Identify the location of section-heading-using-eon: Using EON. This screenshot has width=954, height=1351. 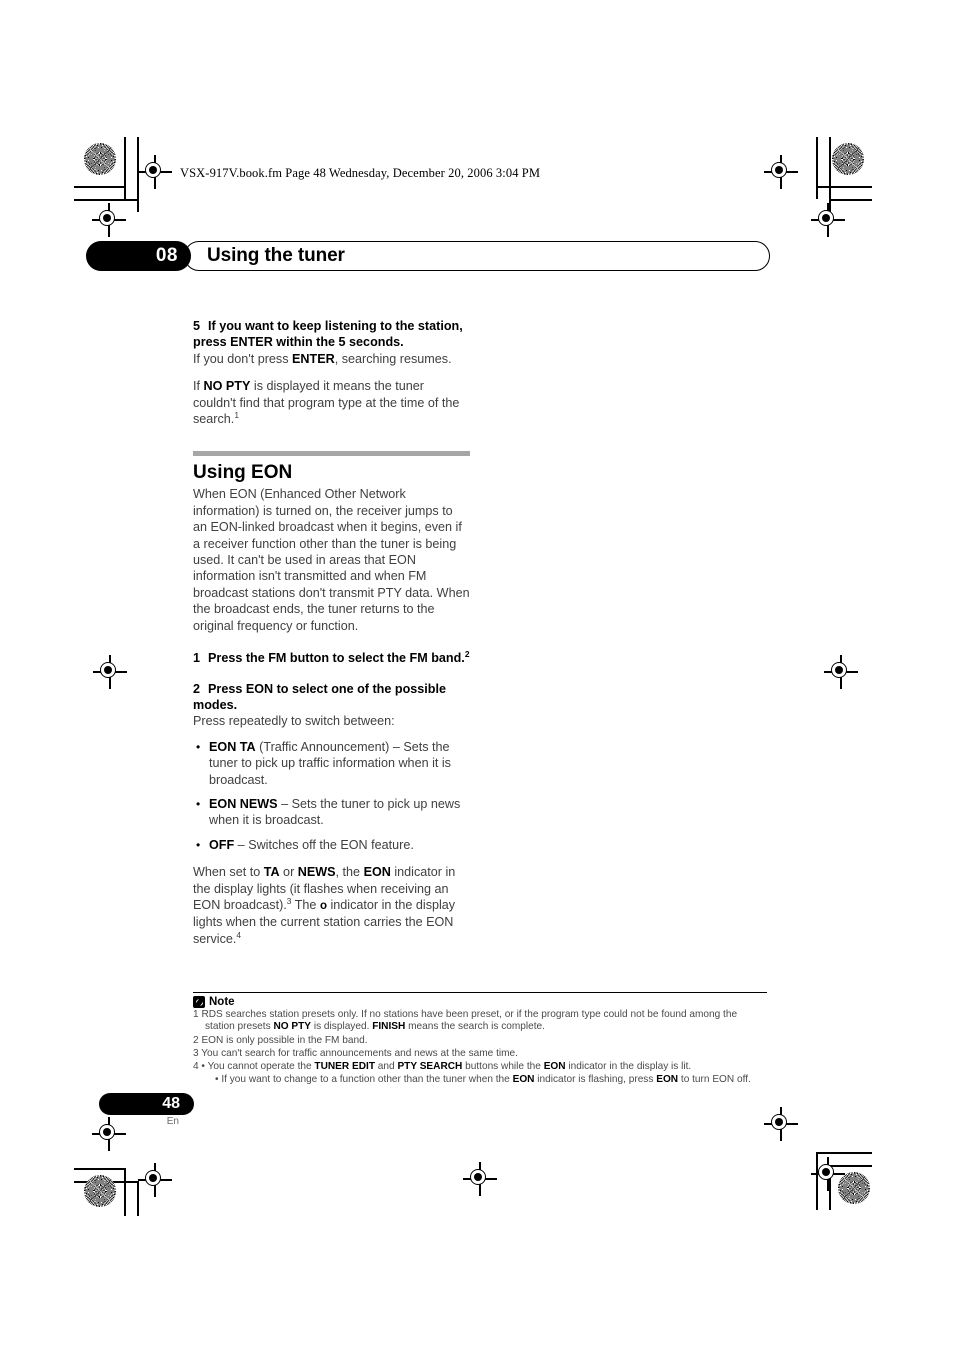
(243, 473).